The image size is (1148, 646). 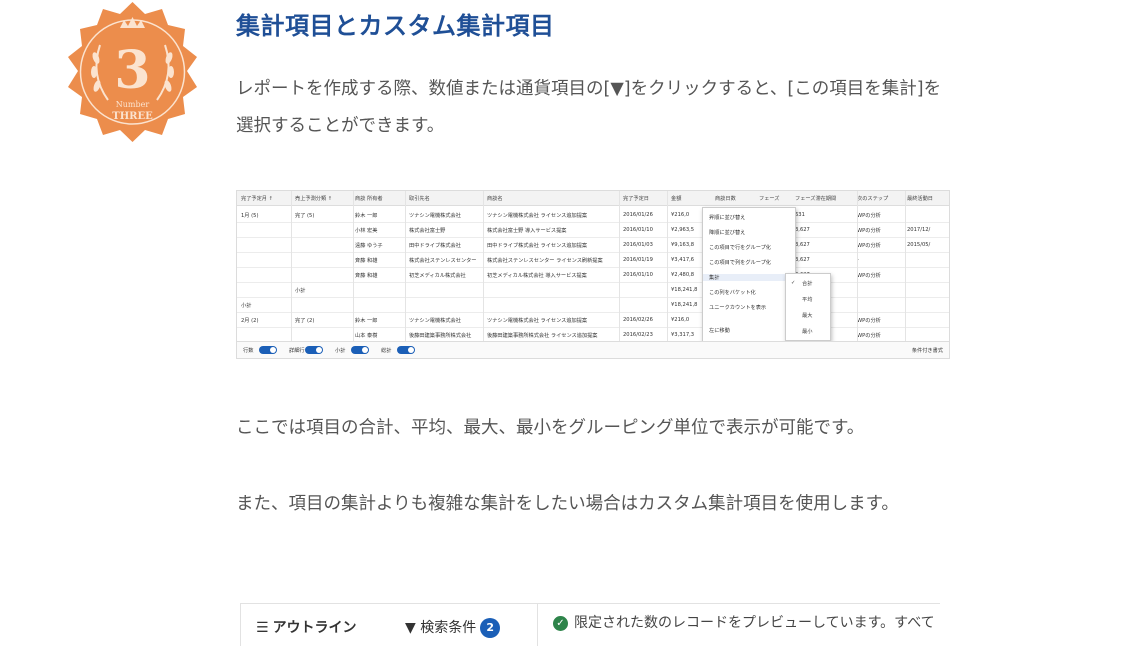 What do you see at coordinates (248, 351) in the screenshot?
I see `toggle-label: 行数` at bounding box center [248, 351].